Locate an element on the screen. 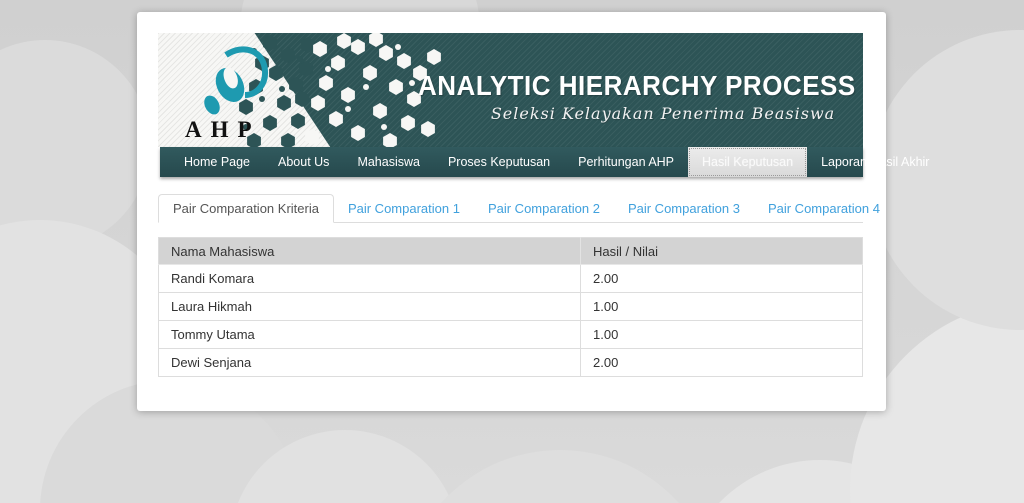 Image resolution: width=1024 pixels, height=503 pixels. app-title: ANALYTIC HIERARCHY PROCESS is located at coordinates (637, 85).